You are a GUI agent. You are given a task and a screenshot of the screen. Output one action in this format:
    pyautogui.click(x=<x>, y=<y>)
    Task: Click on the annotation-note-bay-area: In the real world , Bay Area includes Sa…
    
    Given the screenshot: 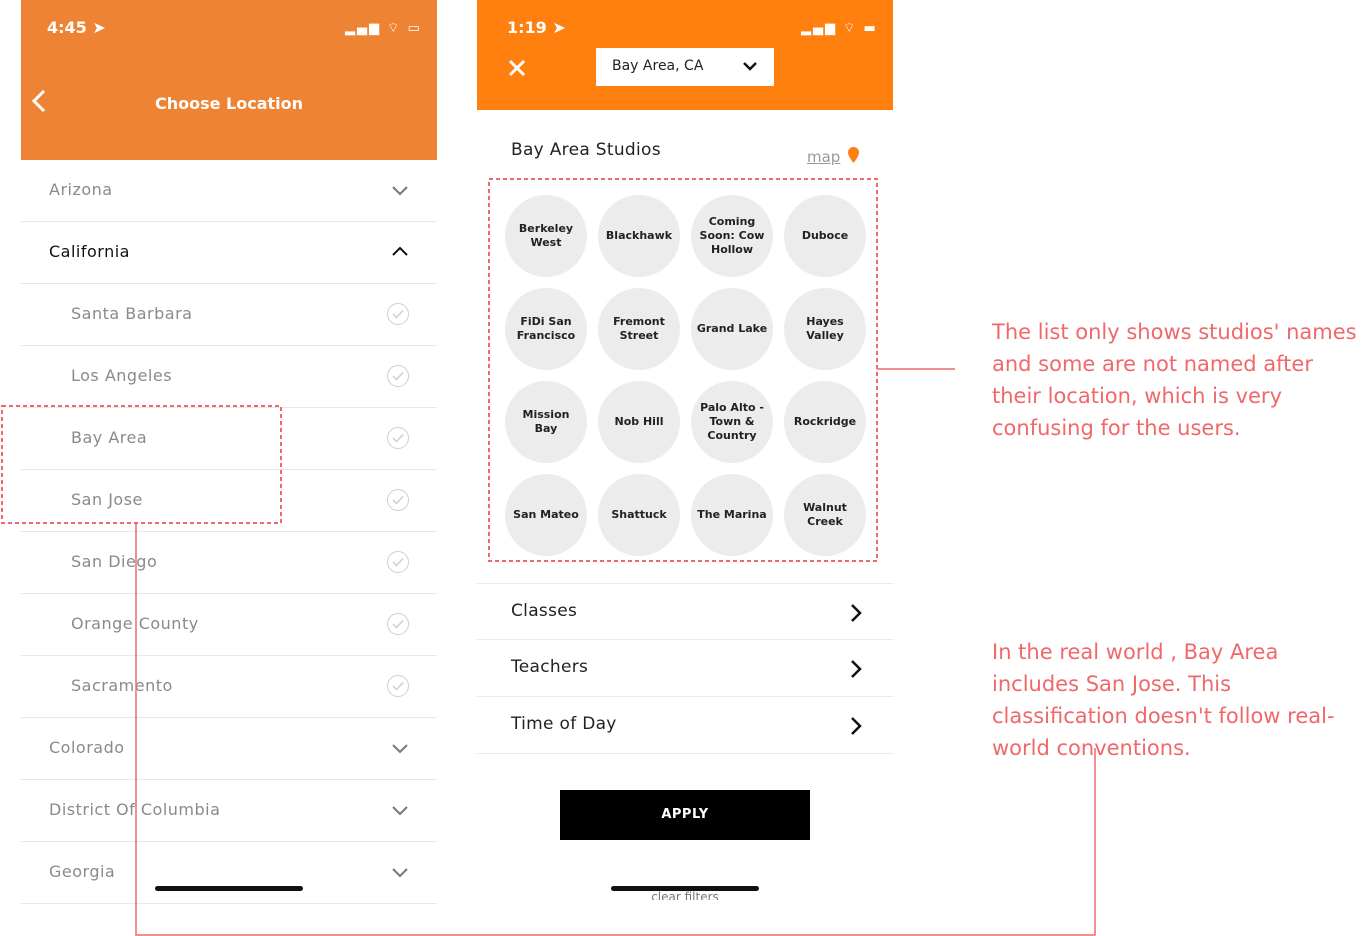 What is the action you would take?
    pyautogui.click(x=1163, y=700)
    